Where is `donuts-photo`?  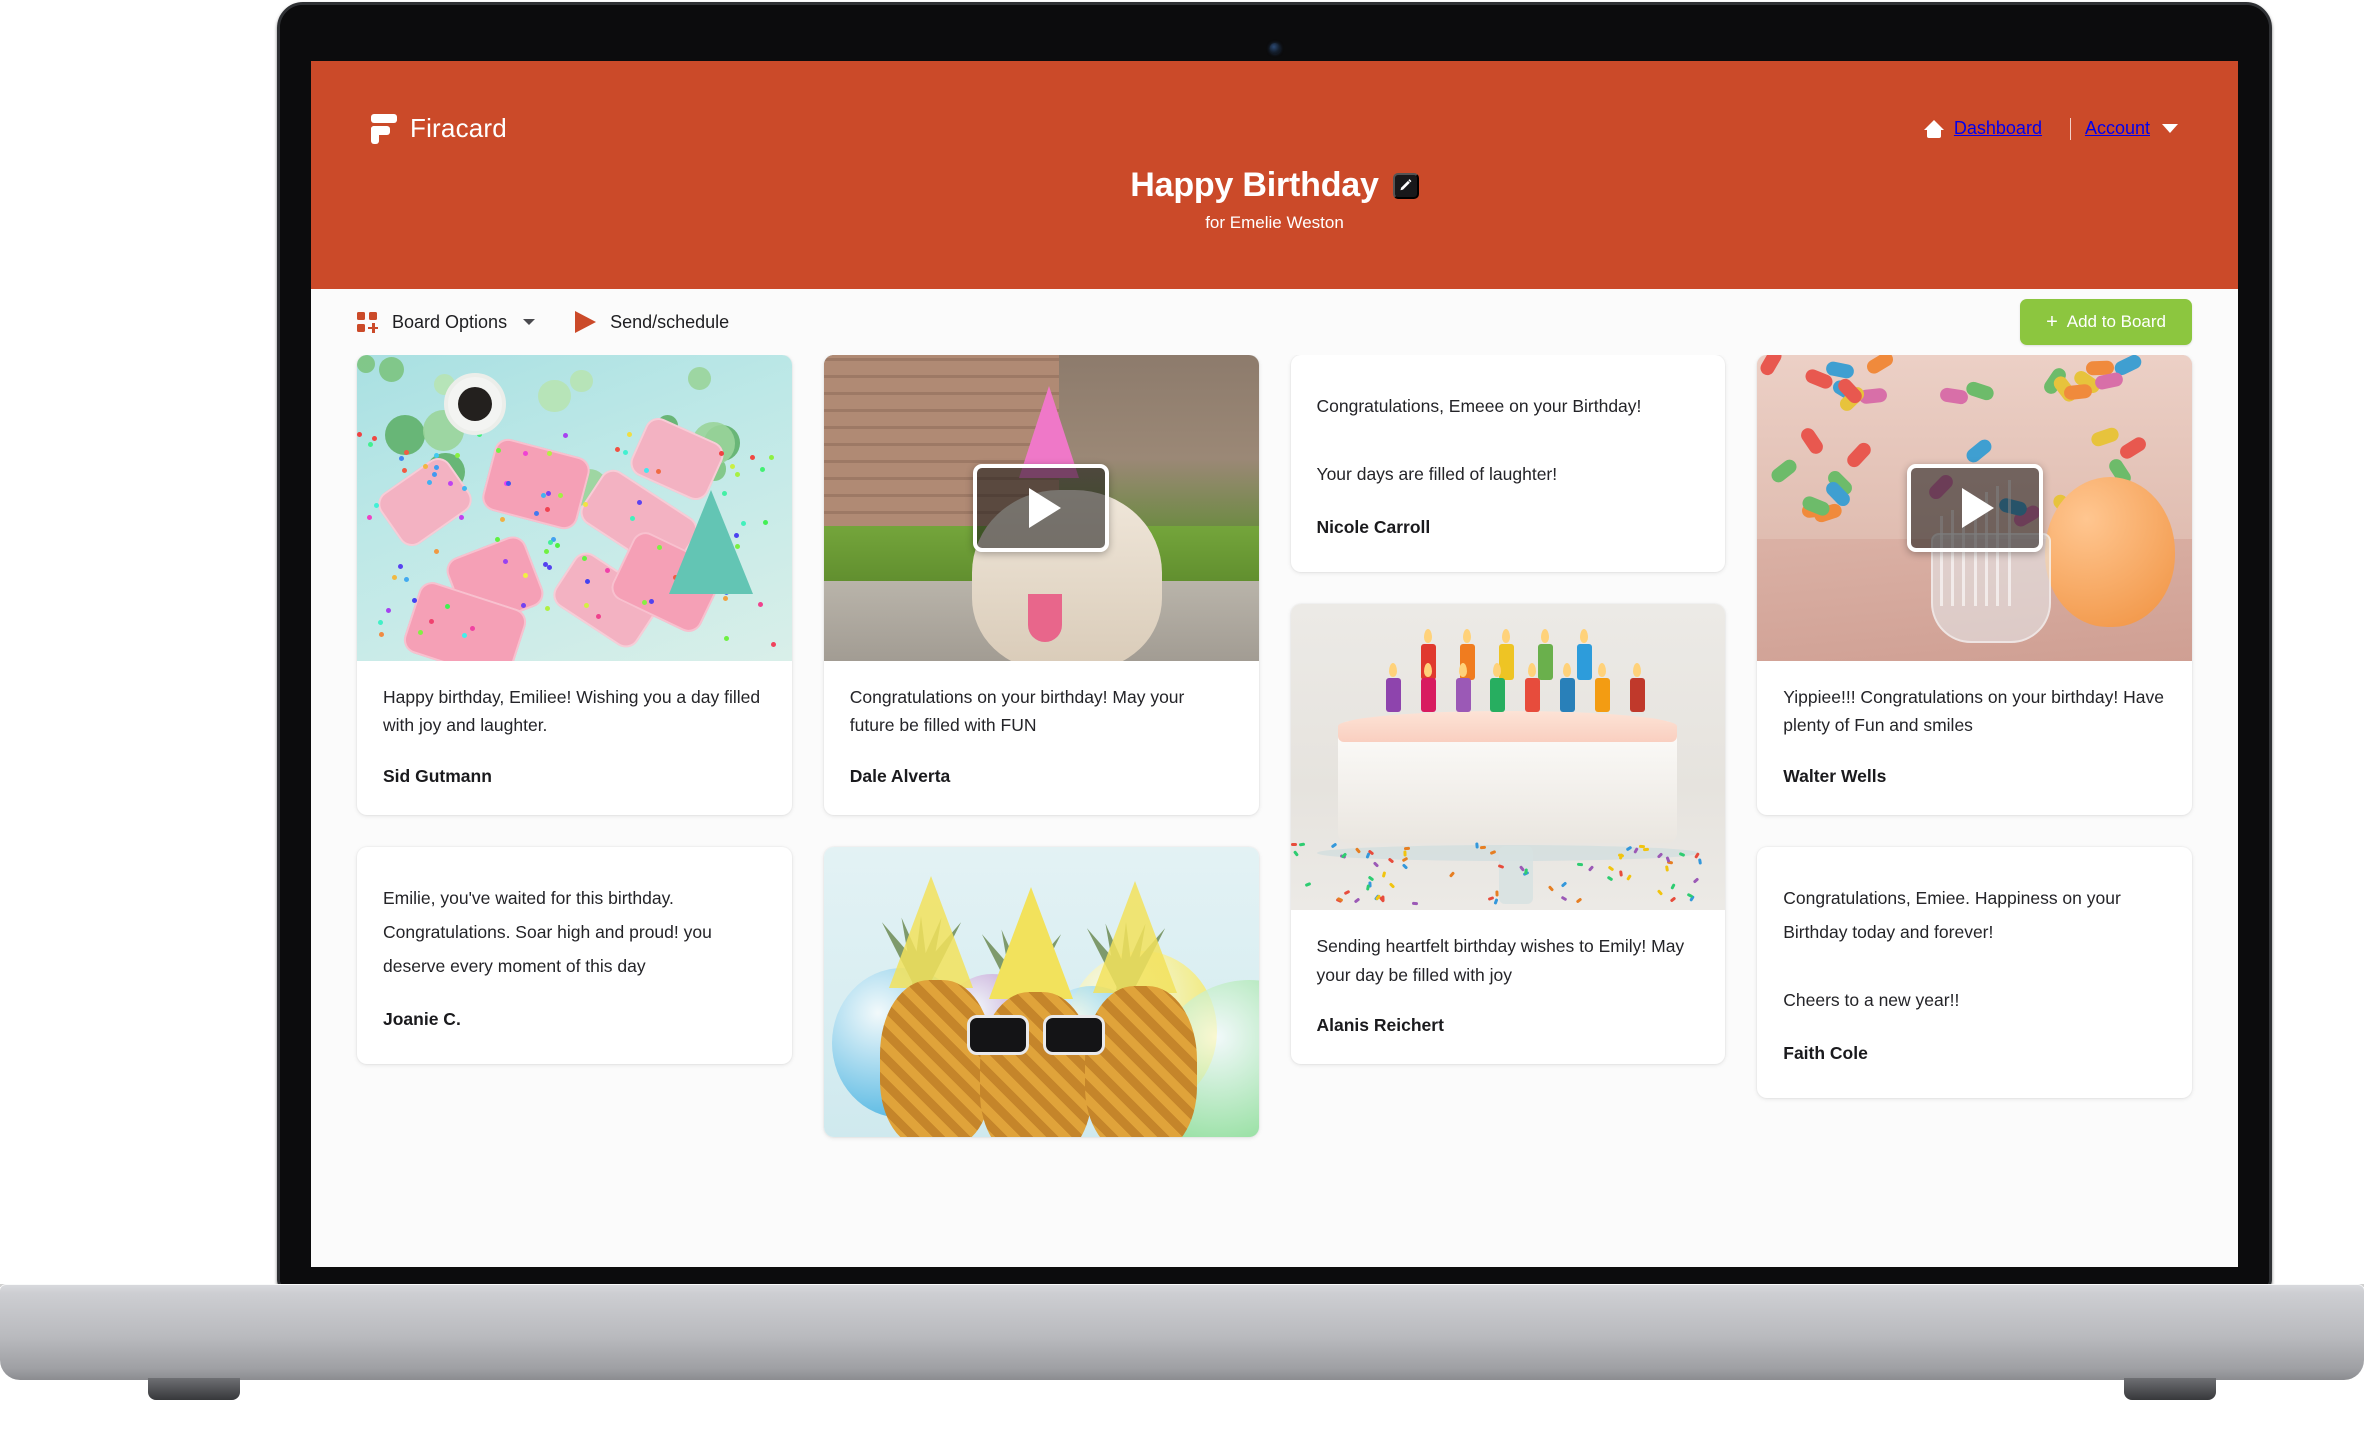
donuts-photo is located at coordinates (574, 508).